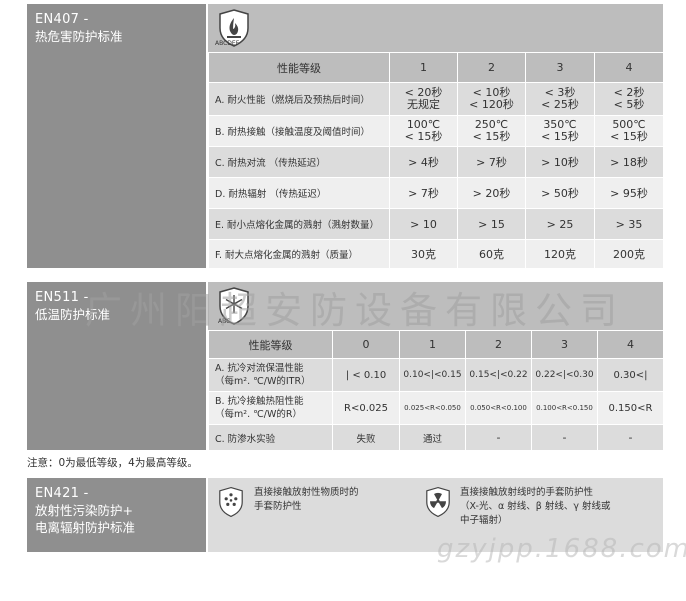 The image size is (686, 601). I want to click on cell: 100℃ < 15秒, so click(423, 131).